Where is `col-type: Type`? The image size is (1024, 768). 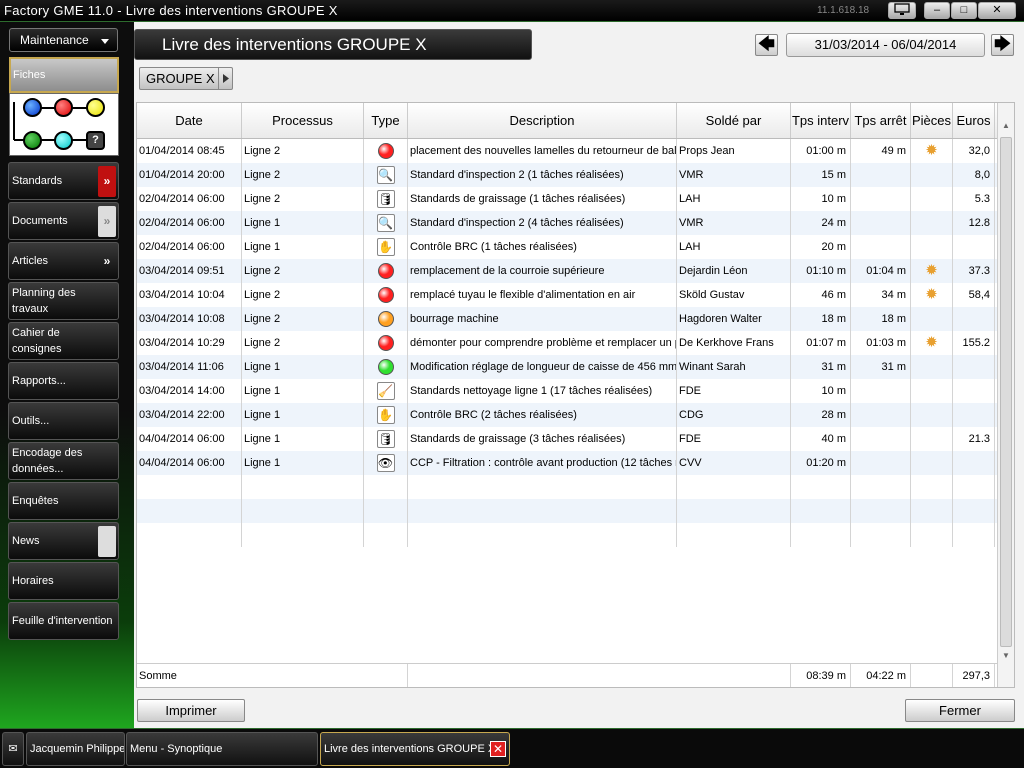 col-type: Type is located at coordinates (386, 120).